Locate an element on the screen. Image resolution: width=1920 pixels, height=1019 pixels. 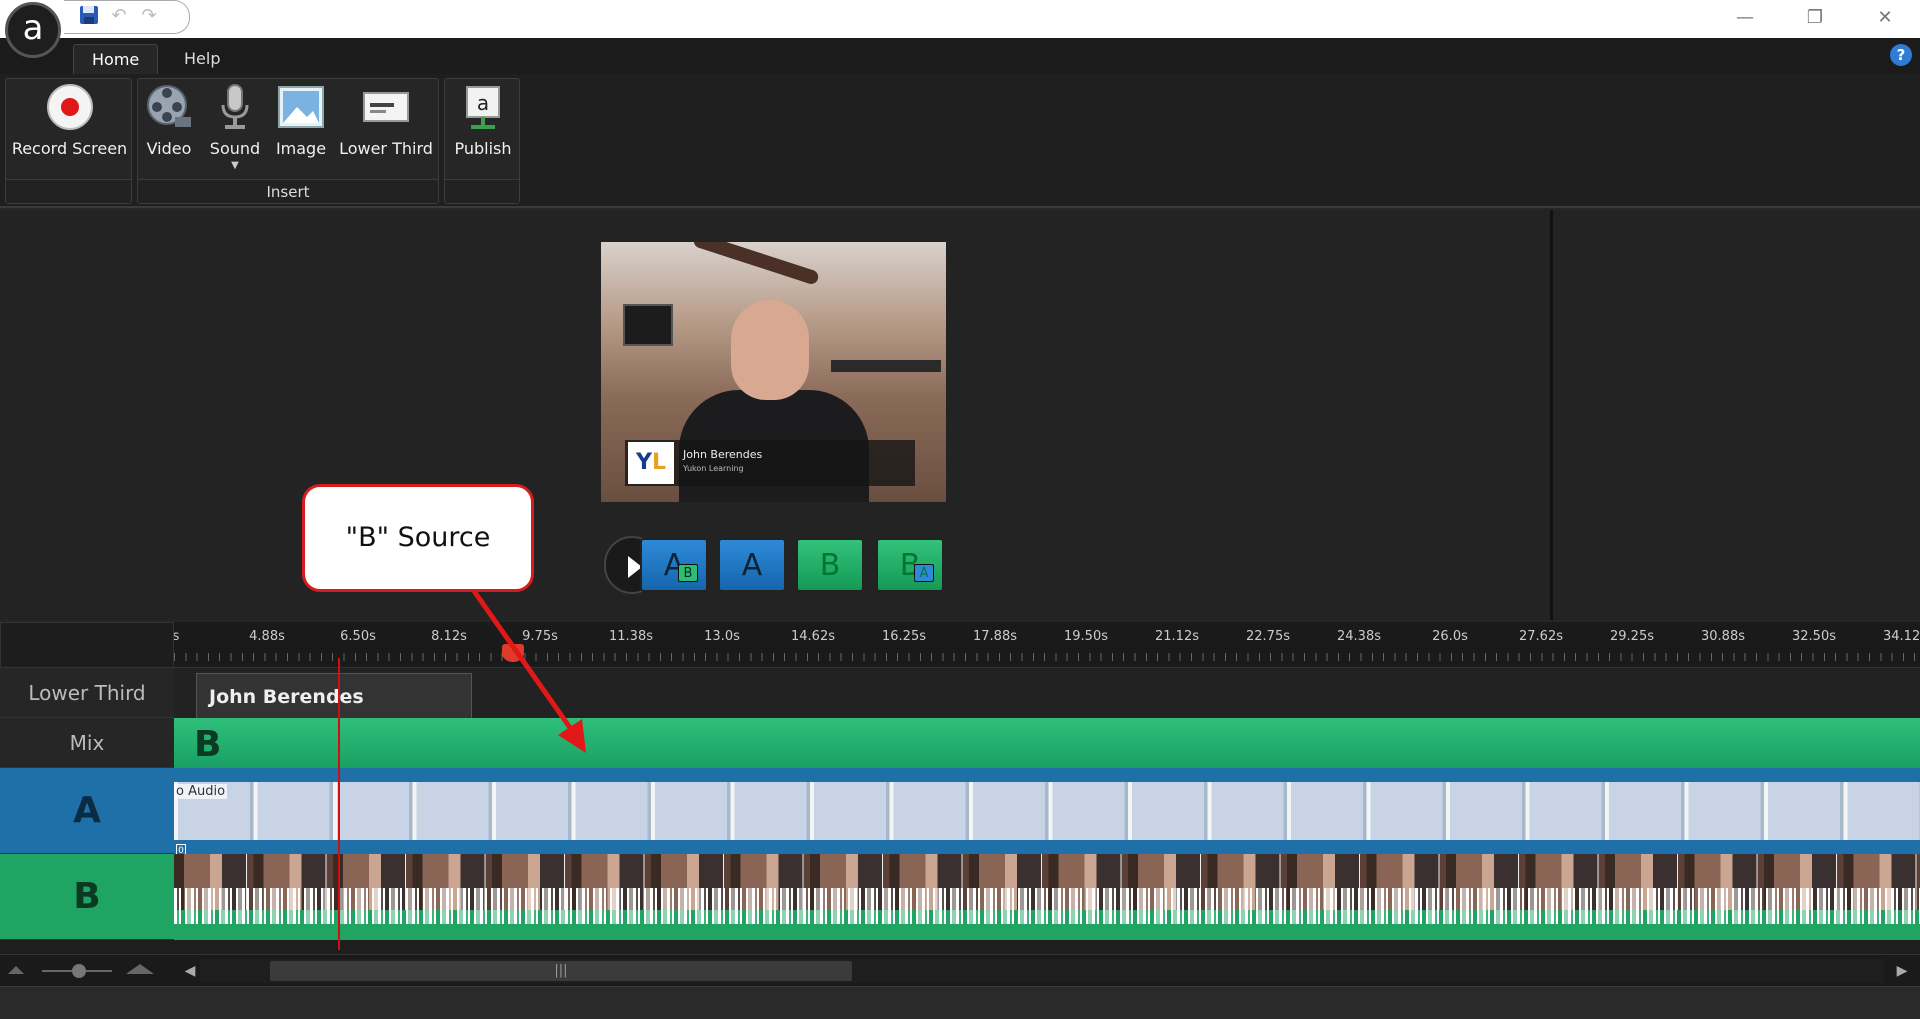
close-button: ✕ is located at coordinates (1885, 19).